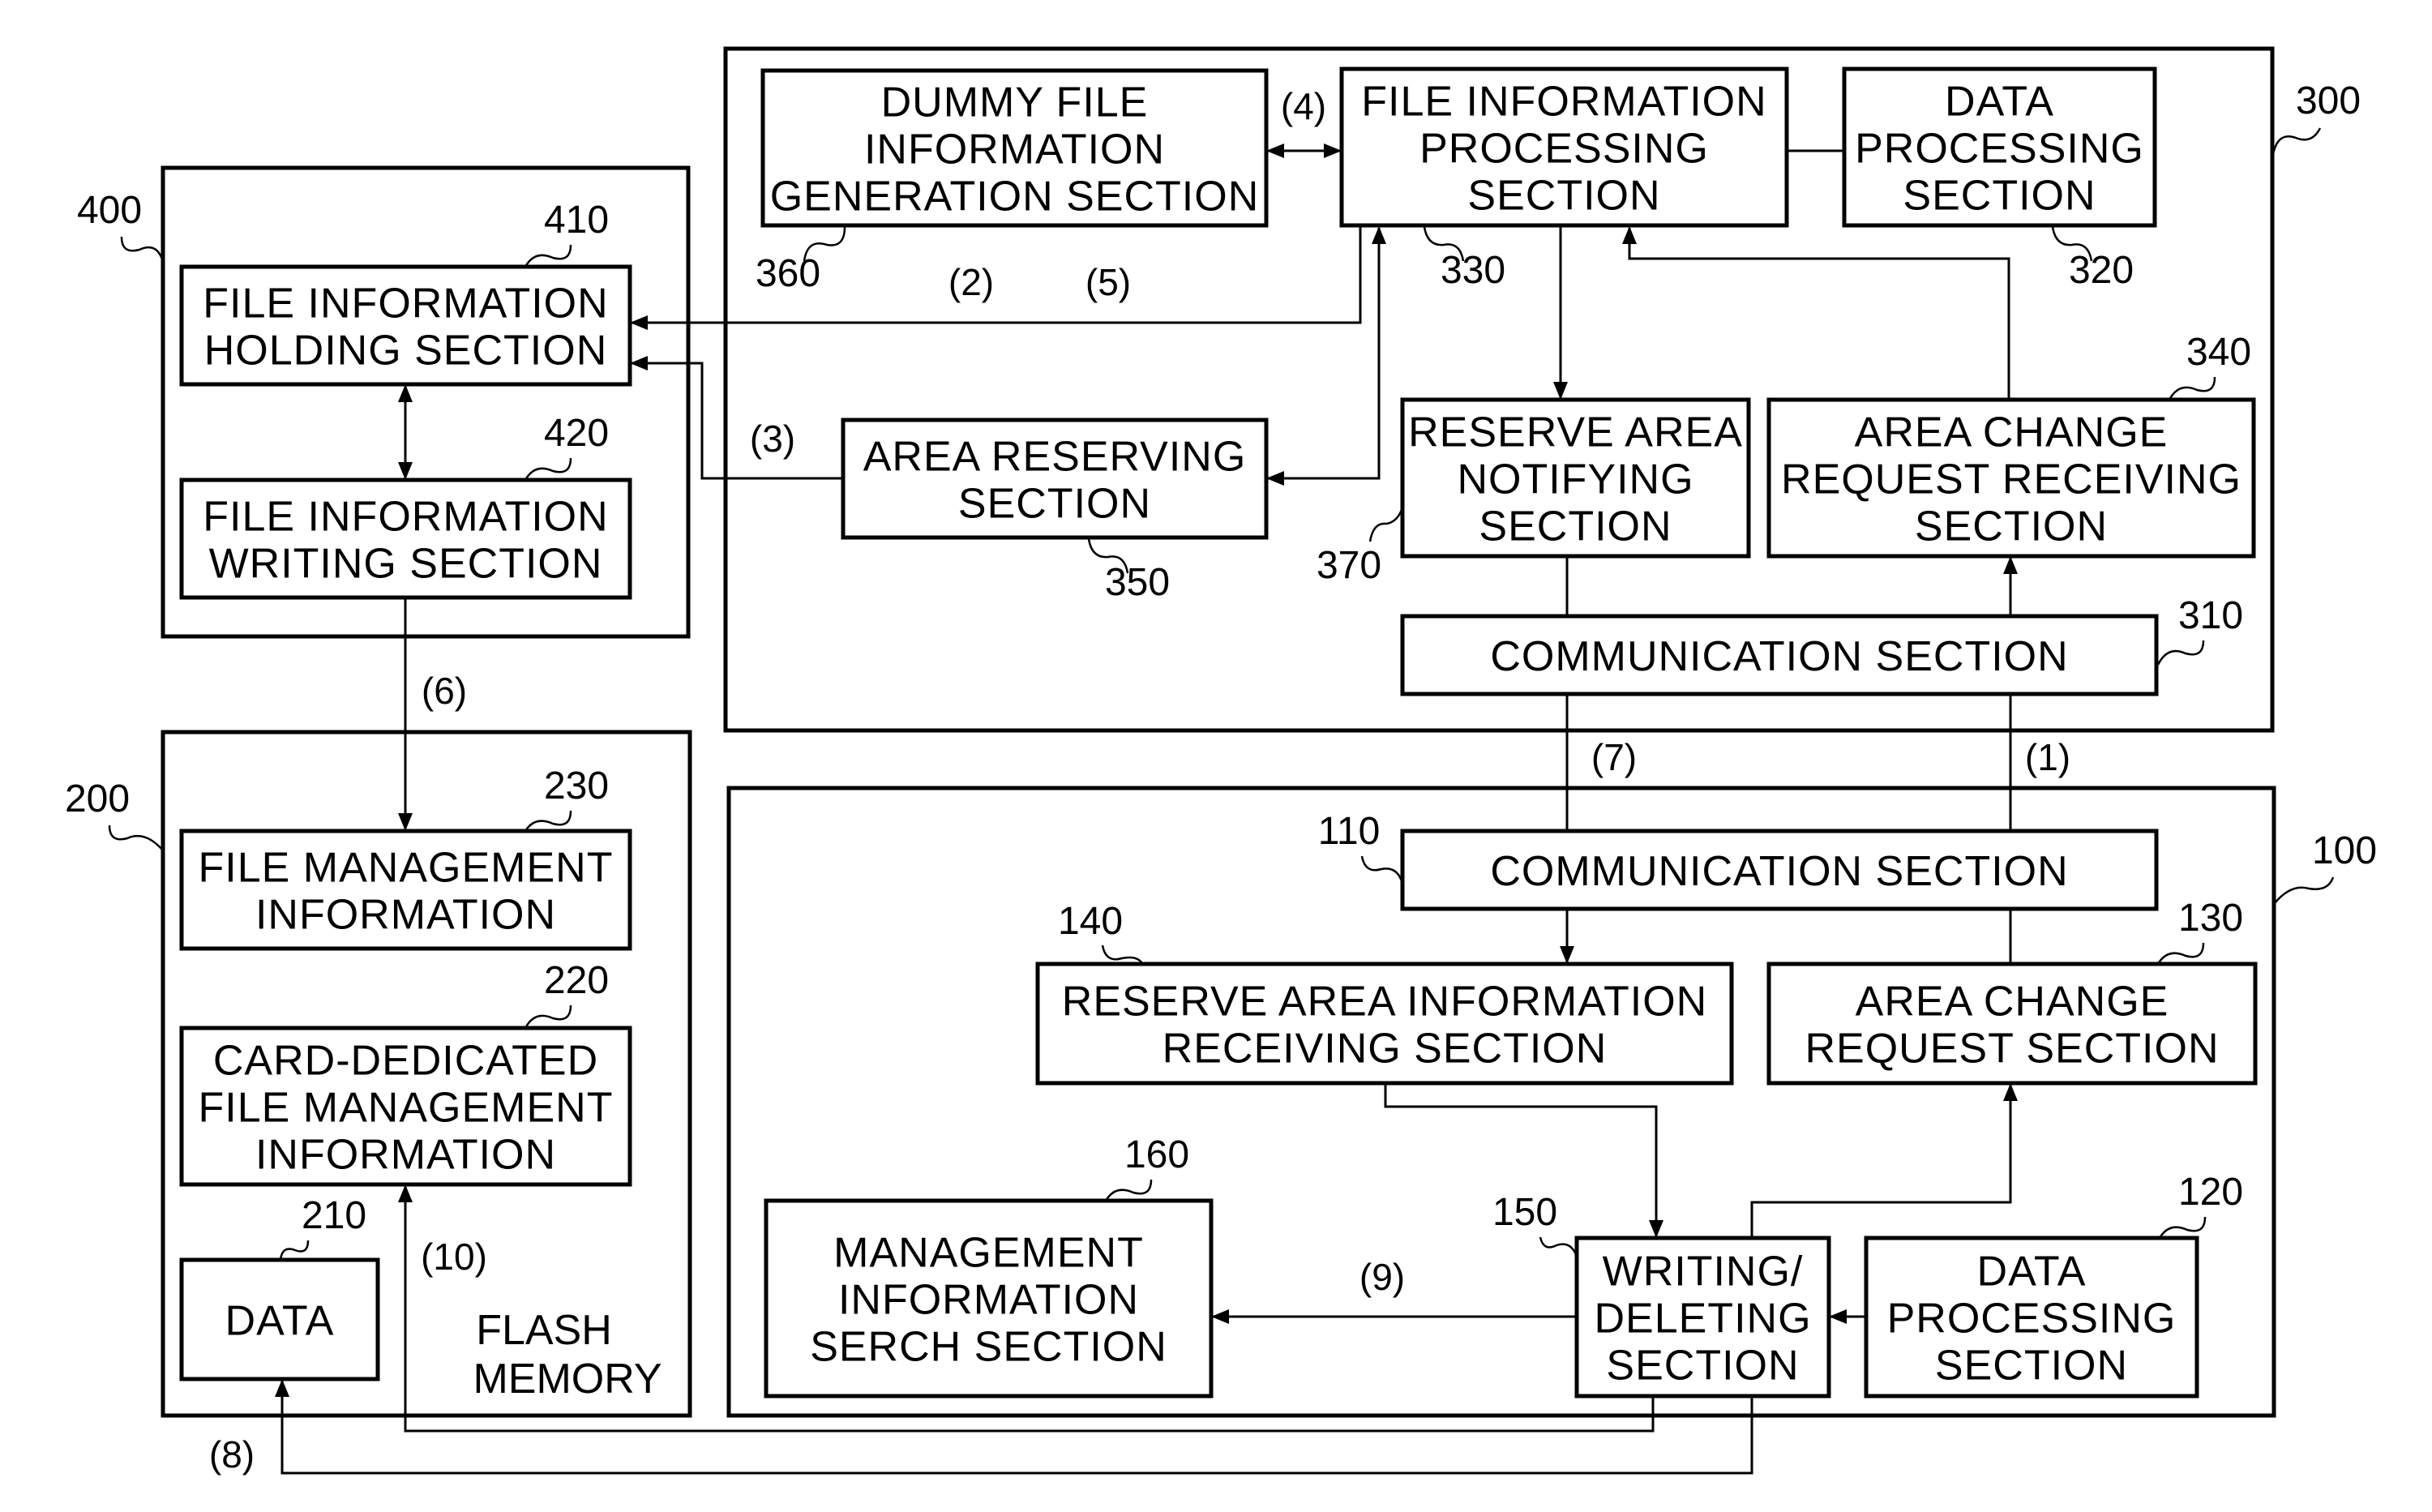 The height and width of the screenshot is (1512, 2432). I want to click on block-130: AREA CHANGEREQUEST SECTION, so click(2012, 1024).